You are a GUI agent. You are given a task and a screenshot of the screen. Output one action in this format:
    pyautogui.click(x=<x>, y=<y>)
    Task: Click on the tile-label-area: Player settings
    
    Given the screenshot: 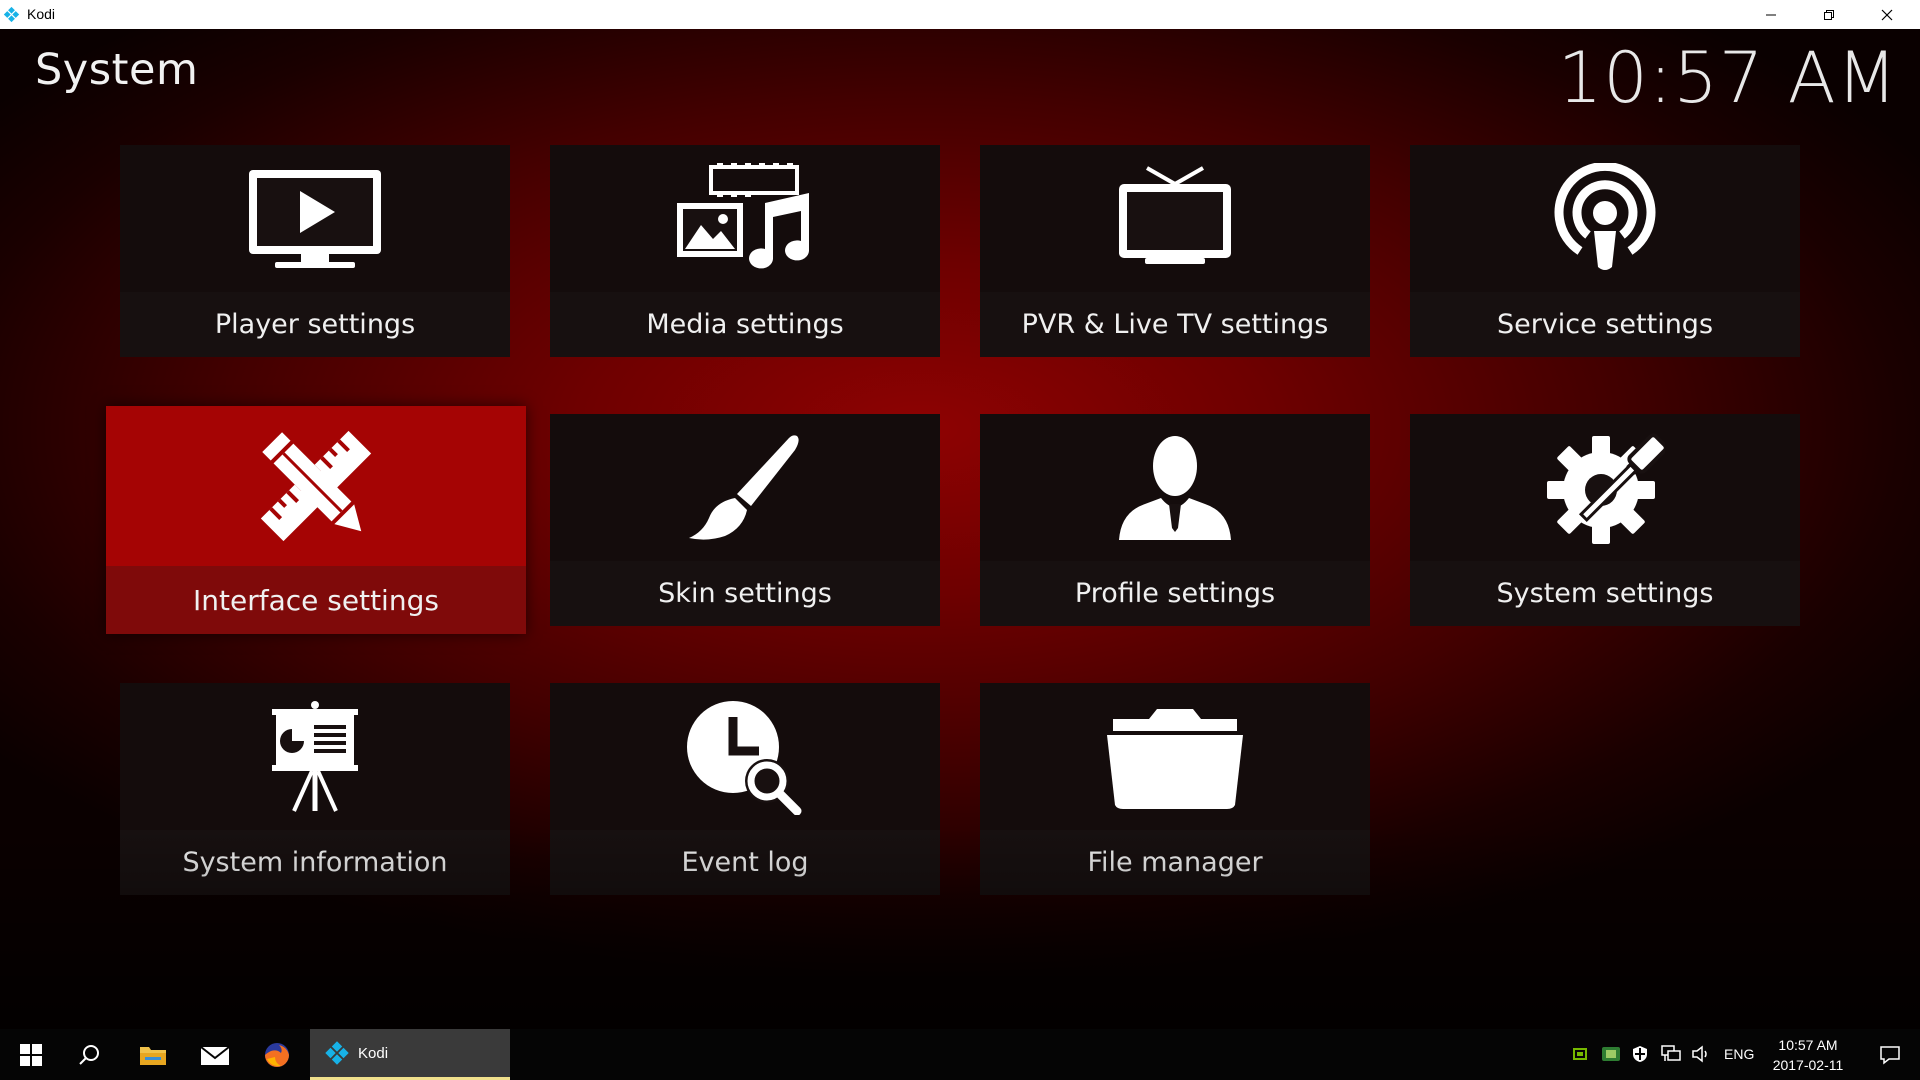 What is the action you would take?
    pyautogui.click(x=315, y=324)
    